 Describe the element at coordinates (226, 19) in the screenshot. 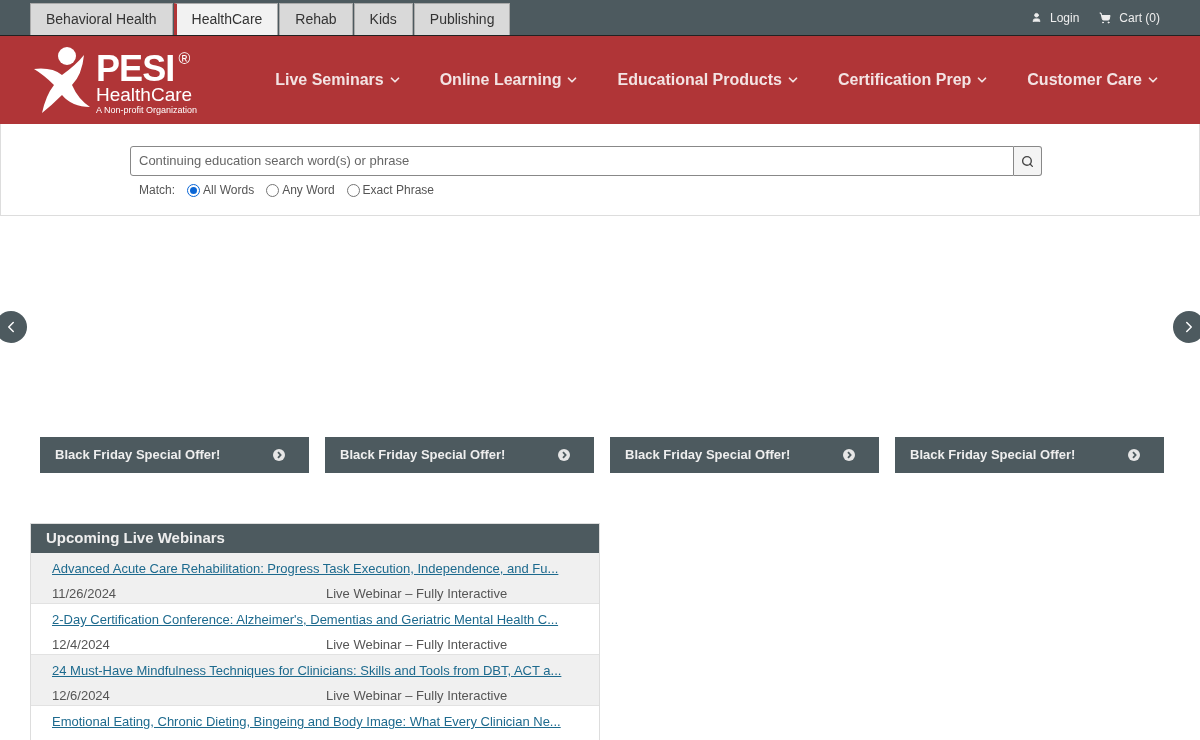

I see `site-tab: HealthCare` at that location.